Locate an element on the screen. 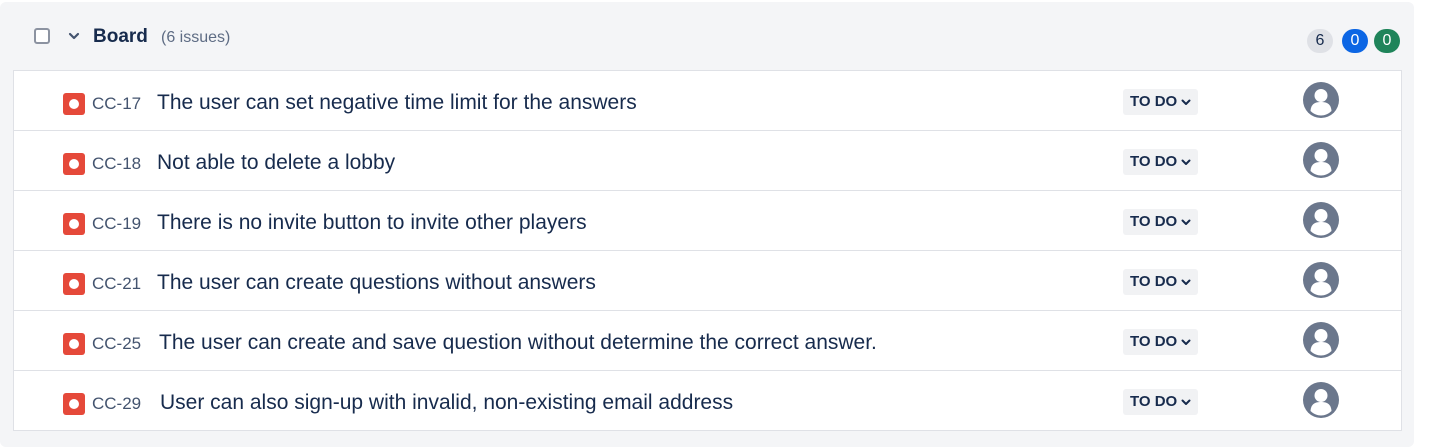  issue-key: CC-18 is located at coordinates (116, 164).